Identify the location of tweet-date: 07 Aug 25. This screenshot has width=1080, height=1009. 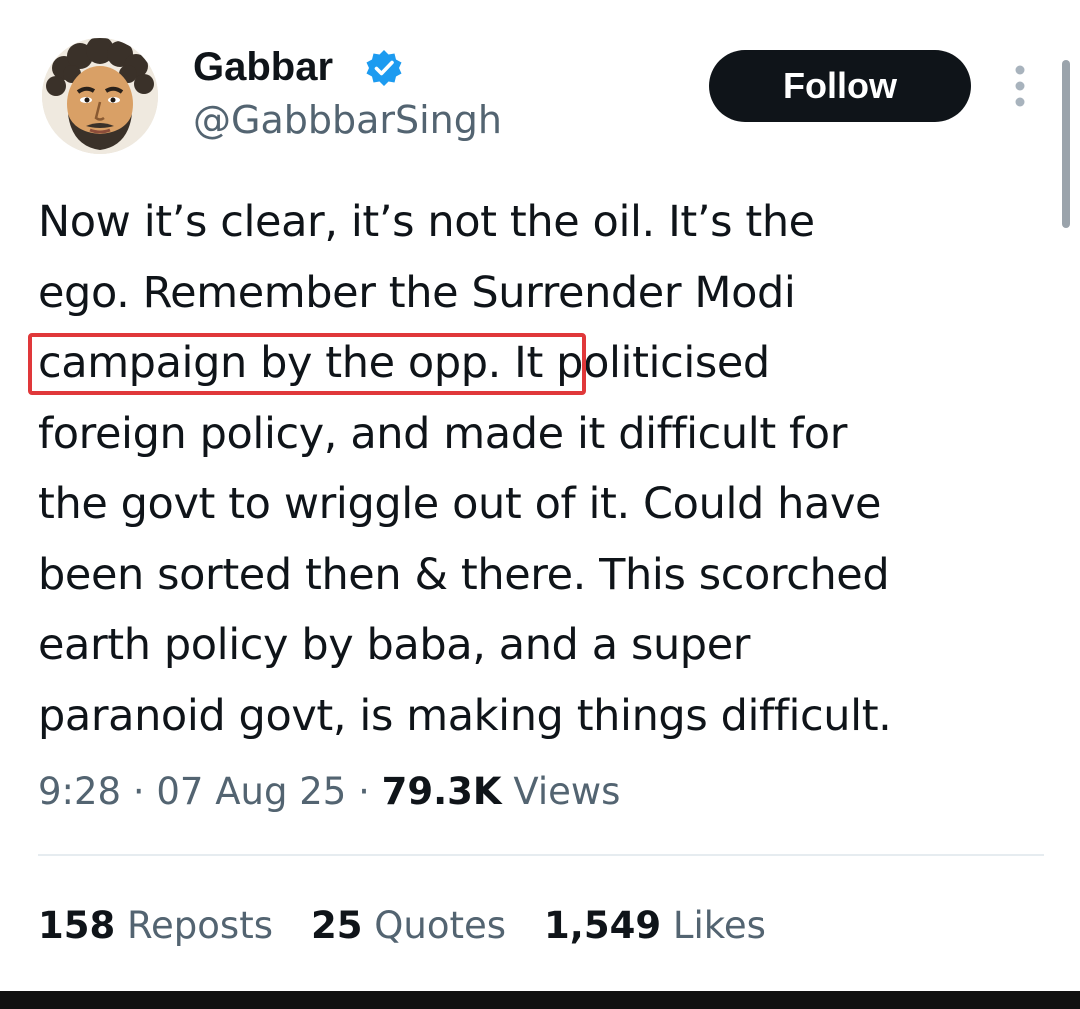
(251, 791).